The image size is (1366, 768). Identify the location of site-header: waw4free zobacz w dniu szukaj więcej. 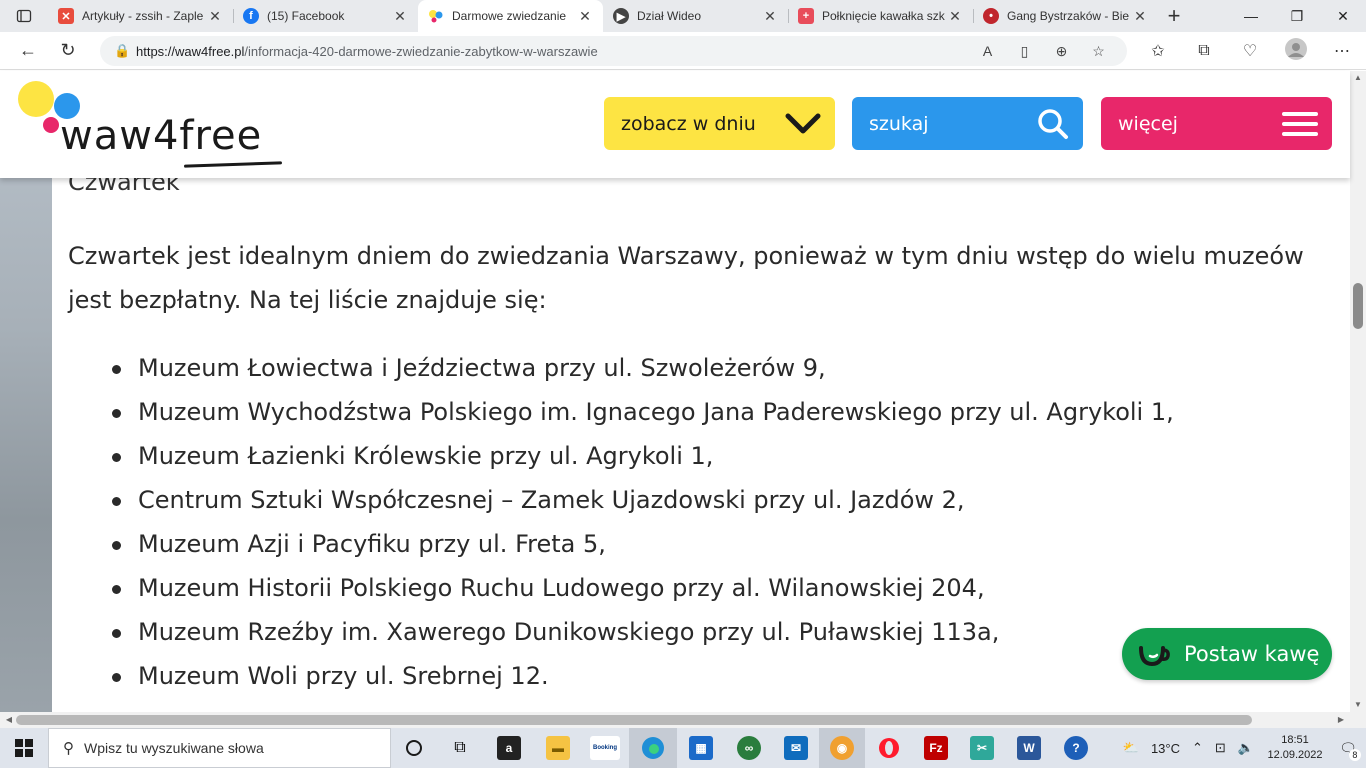
(675, 124).